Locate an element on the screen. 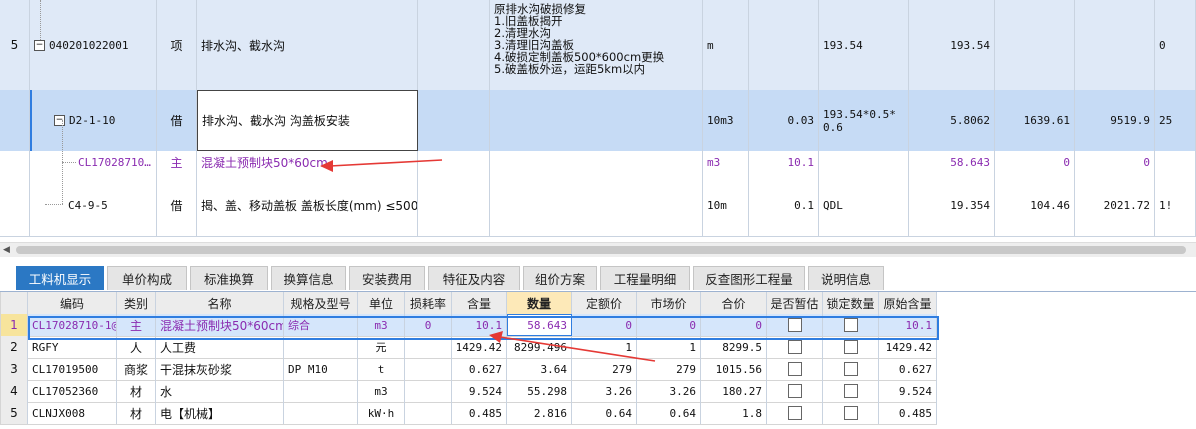 This screenshot has height=429, width=1196. cell-code: RGFY is located at coordinates (72, 347).